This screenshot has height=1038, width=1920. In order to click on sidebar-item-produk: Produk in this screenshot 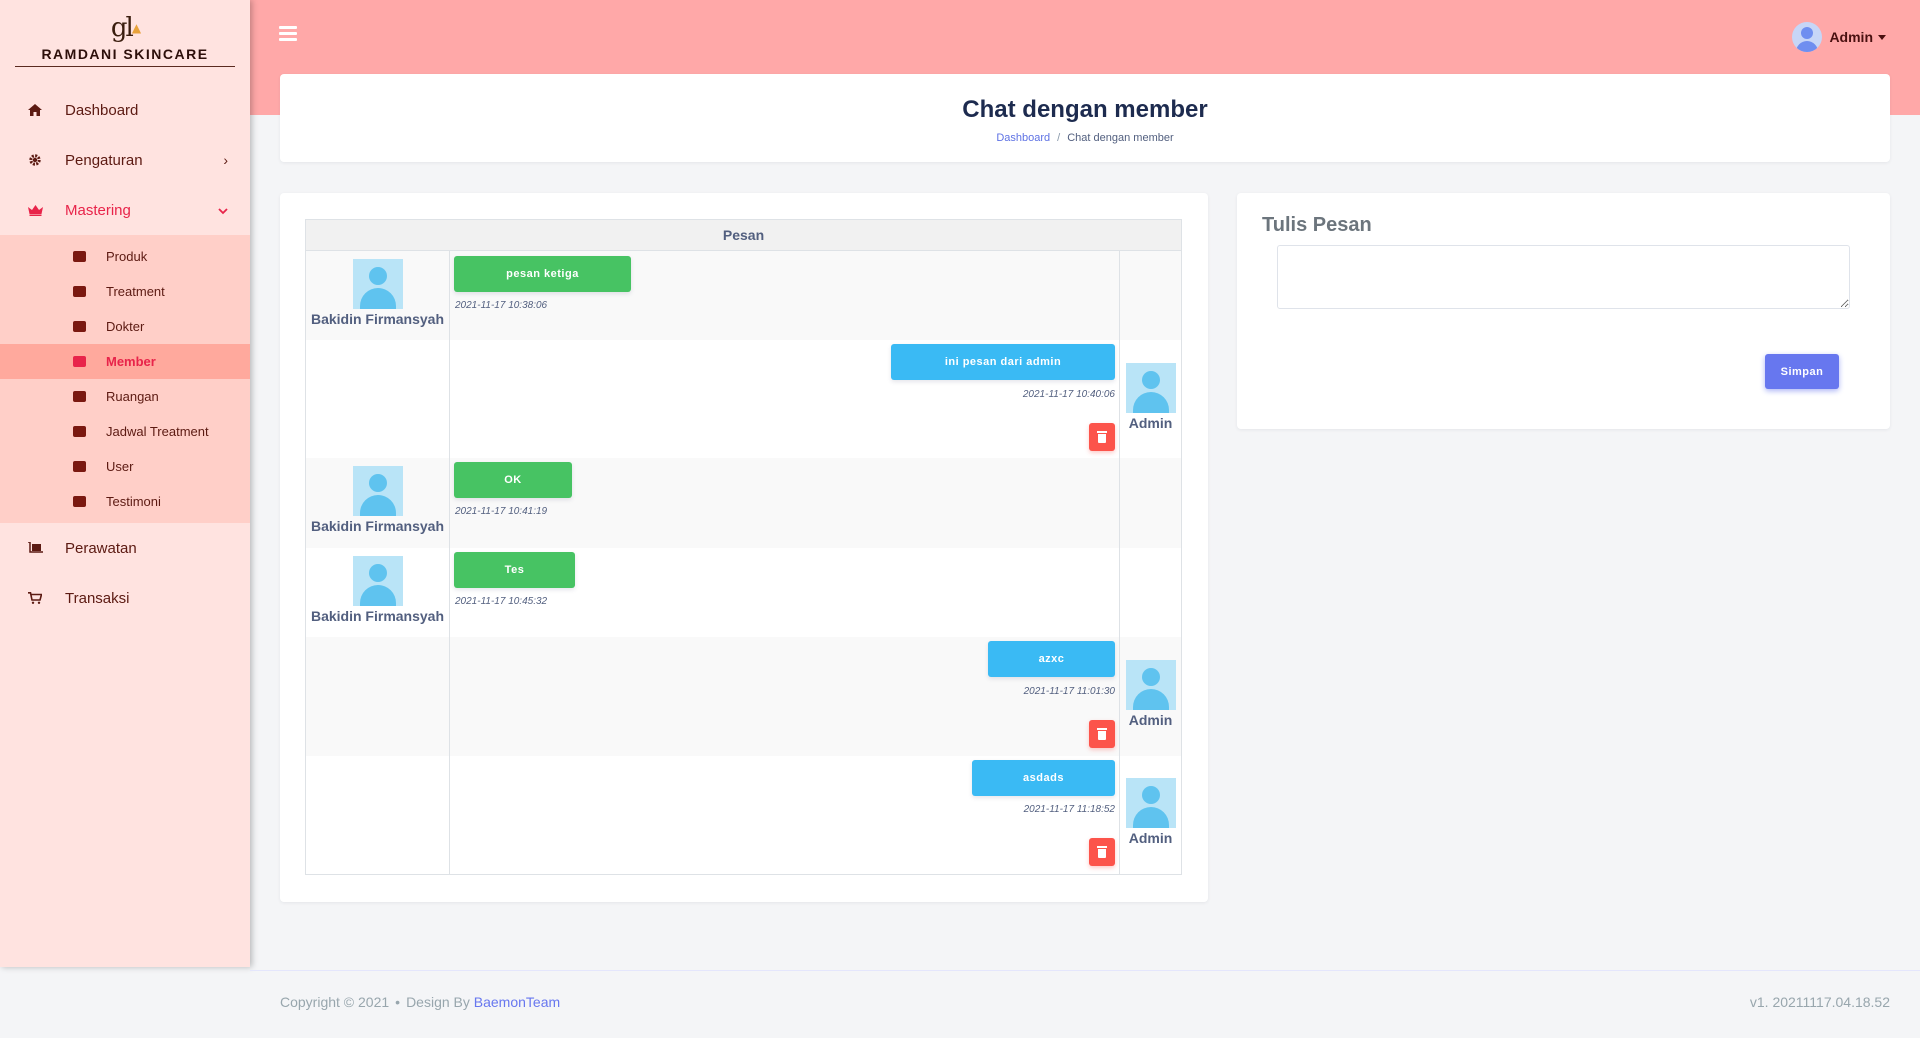, I will do `click(125, 256)`.